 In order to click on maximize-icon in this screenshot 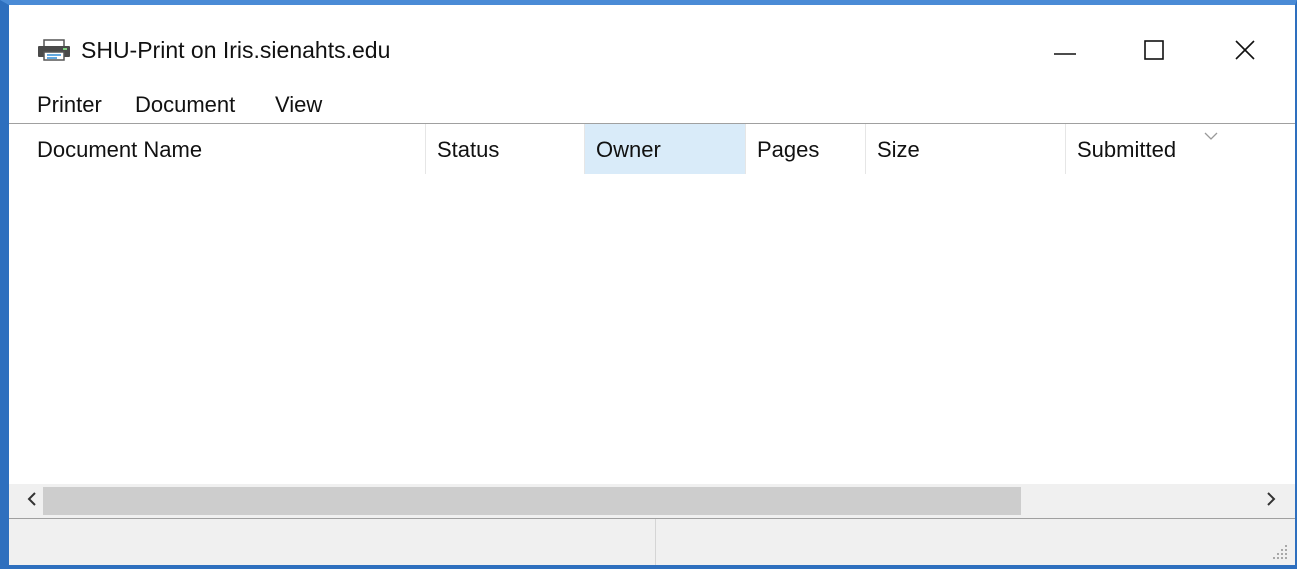, I will do `click(1154, 52)`.